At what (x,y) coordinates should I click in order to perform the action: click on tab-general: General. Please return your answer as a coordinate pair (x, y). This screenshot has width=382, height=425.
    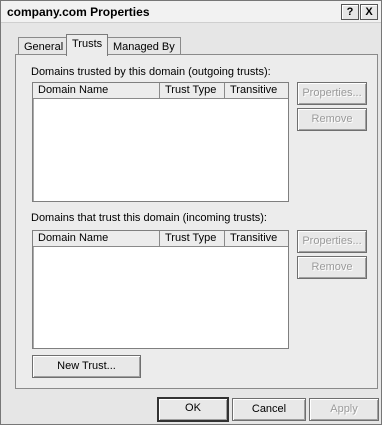
    Looking at the image, I should click on (44, 46).